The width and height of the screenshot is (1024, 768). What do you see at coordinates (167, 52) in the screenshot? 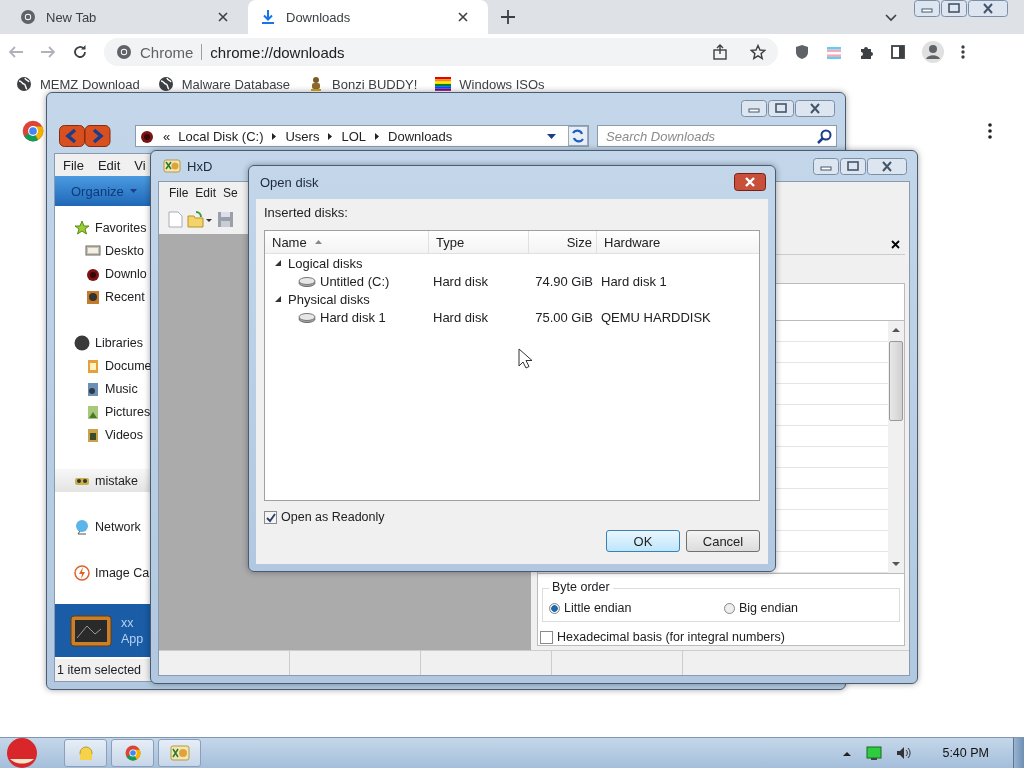
I see `site-label: Chrome` at bounding box center [167, 52].